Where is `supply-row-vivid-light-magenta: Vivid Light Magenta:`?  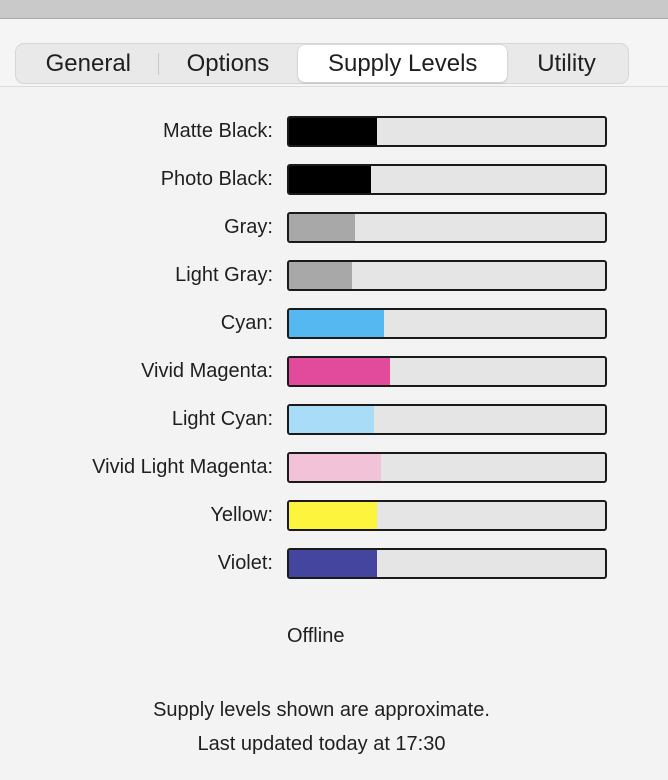 supply-row-vivid-light-magenta: Vivid Light Magenta: is located at coordinates (334, 467).